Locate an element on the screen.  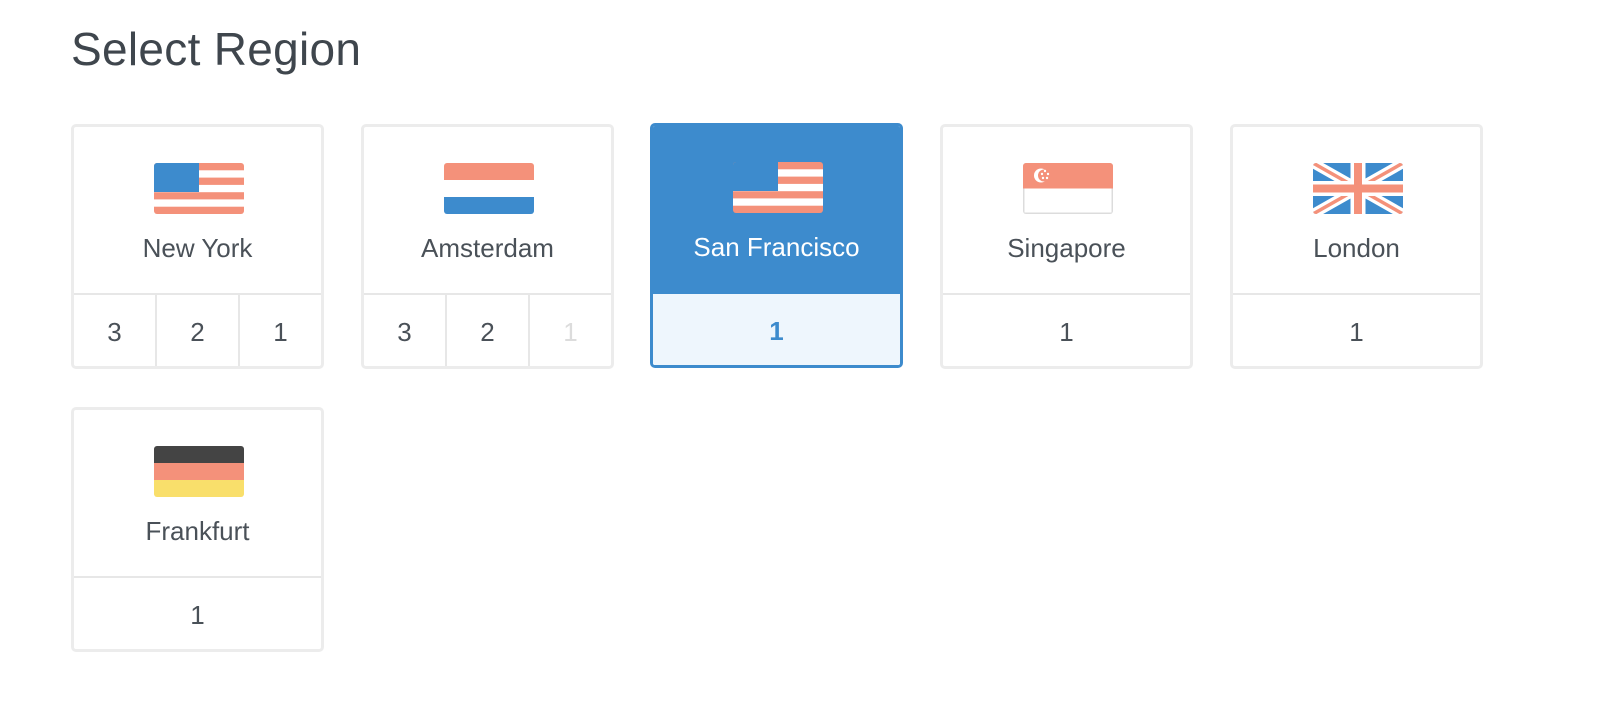
sg-flag-icon is located at coordinates (1068, 188).